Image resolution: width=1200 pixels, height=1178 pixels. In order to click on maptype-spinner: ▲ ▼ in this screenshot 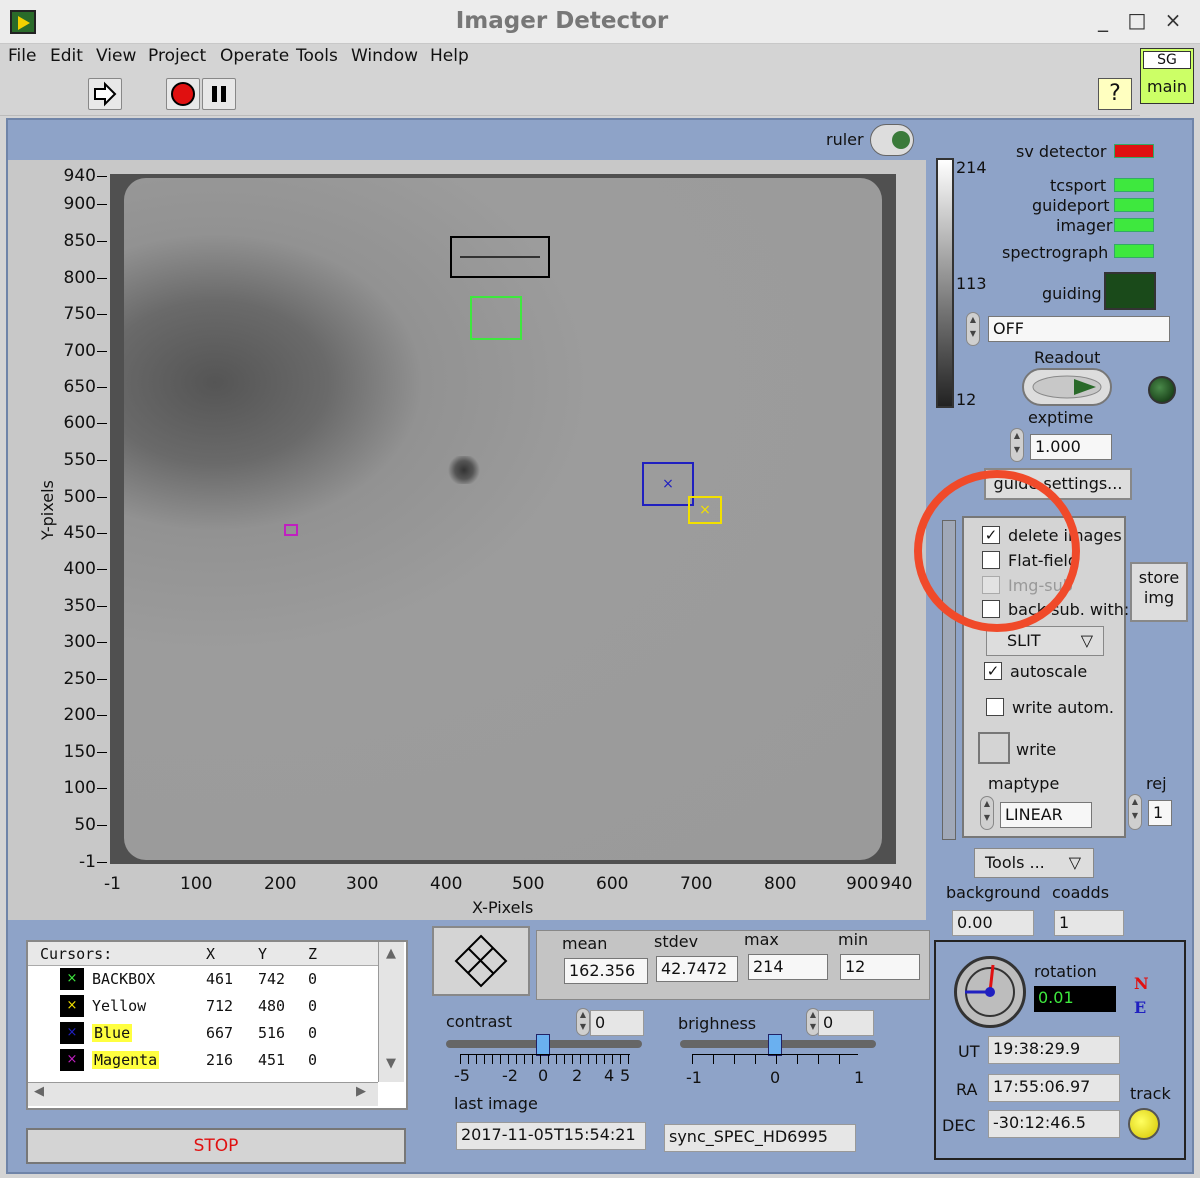, I will do `click(987, 813)`.